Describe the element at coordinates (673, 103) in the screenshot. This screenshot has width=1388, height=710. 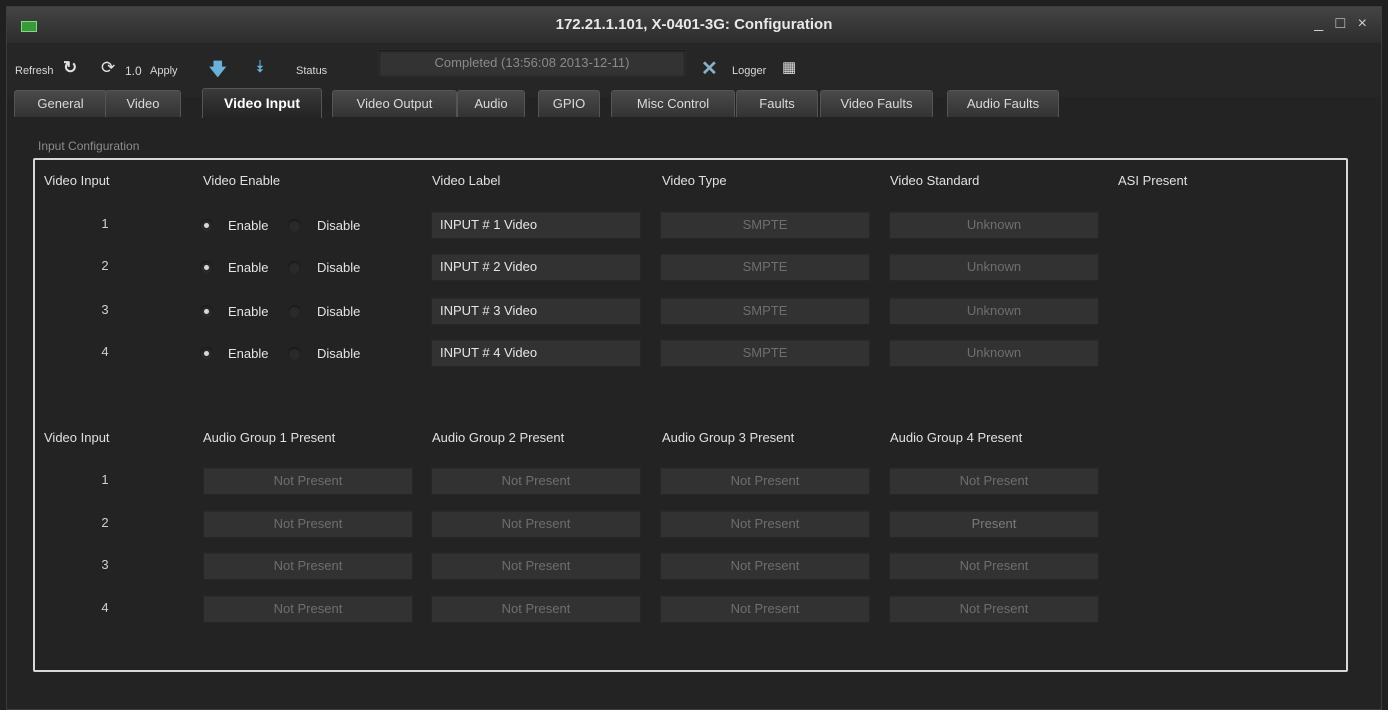
I see `tab-misc-control: Misc Control` at that location.